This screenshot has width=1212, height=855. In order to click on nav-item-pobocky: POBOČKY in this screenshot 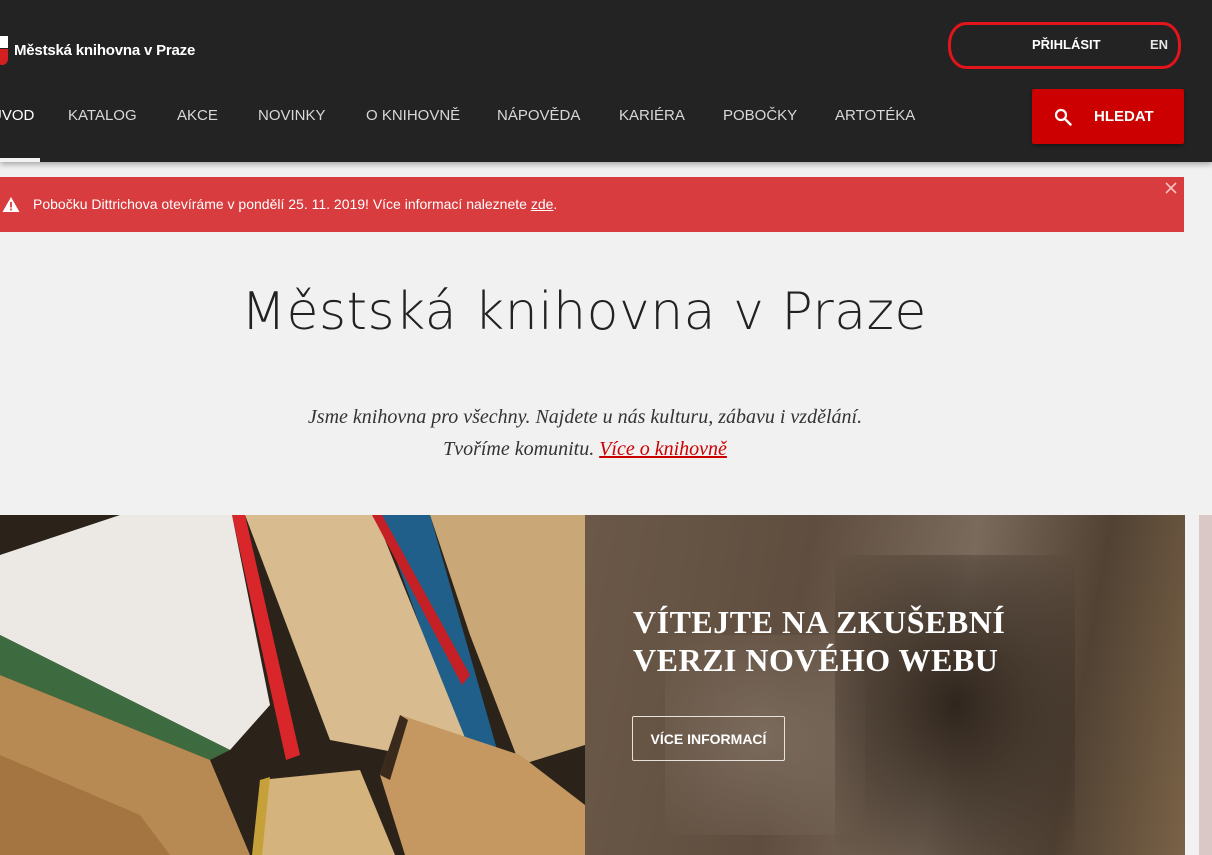, I will do `click(760, 115)`.